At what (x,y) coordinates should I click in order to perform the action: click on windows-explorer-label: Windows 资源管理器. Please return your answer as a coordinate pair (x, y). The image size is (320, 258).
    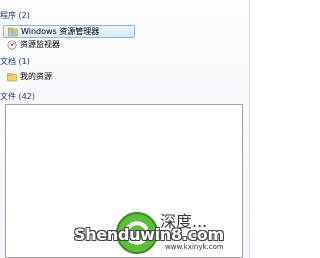
    Looking at the image, I should click on (60, 31).